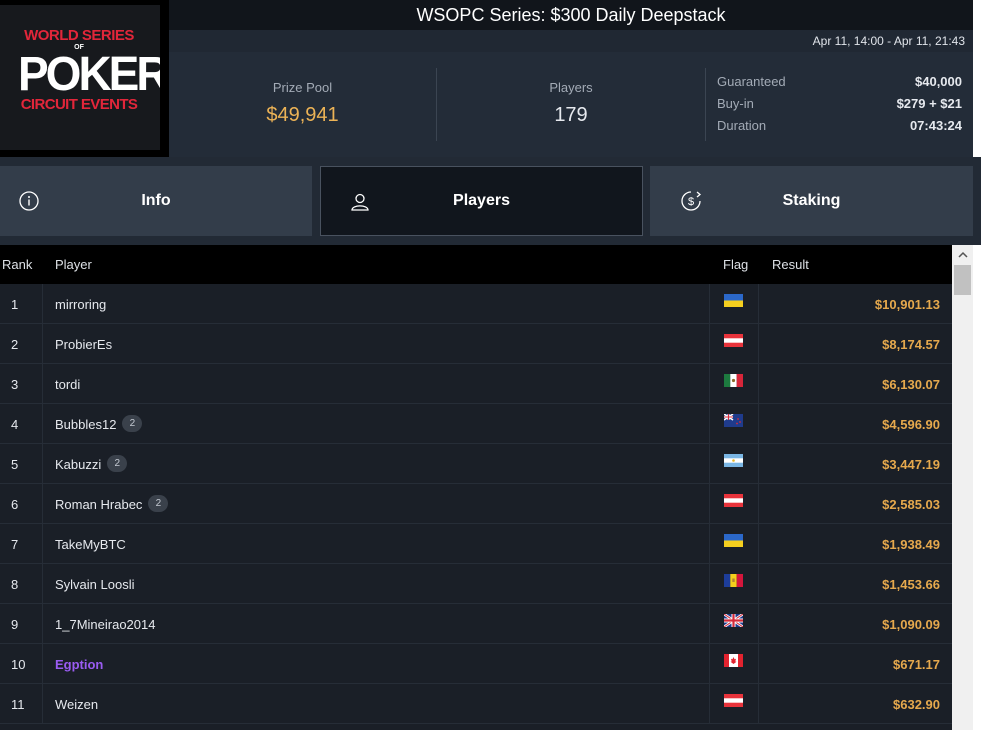  I want to click on player-cell: Sylvain Loosli, so click(95, 584).